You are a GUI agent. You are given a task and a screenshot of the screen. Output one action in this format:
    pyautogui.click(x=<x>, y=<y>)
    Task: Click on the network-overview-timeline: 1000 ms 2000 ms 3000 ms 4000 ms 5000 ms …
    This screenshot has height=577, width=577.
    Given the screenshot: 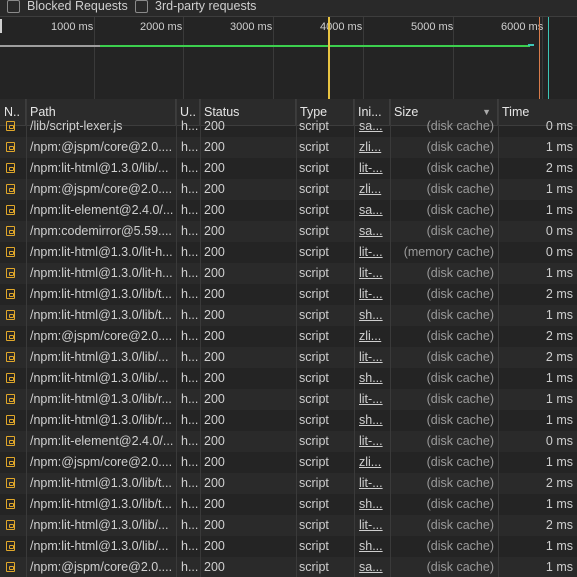 What is the action you would take?
    pyautogui.click(x=288, y=58)
    